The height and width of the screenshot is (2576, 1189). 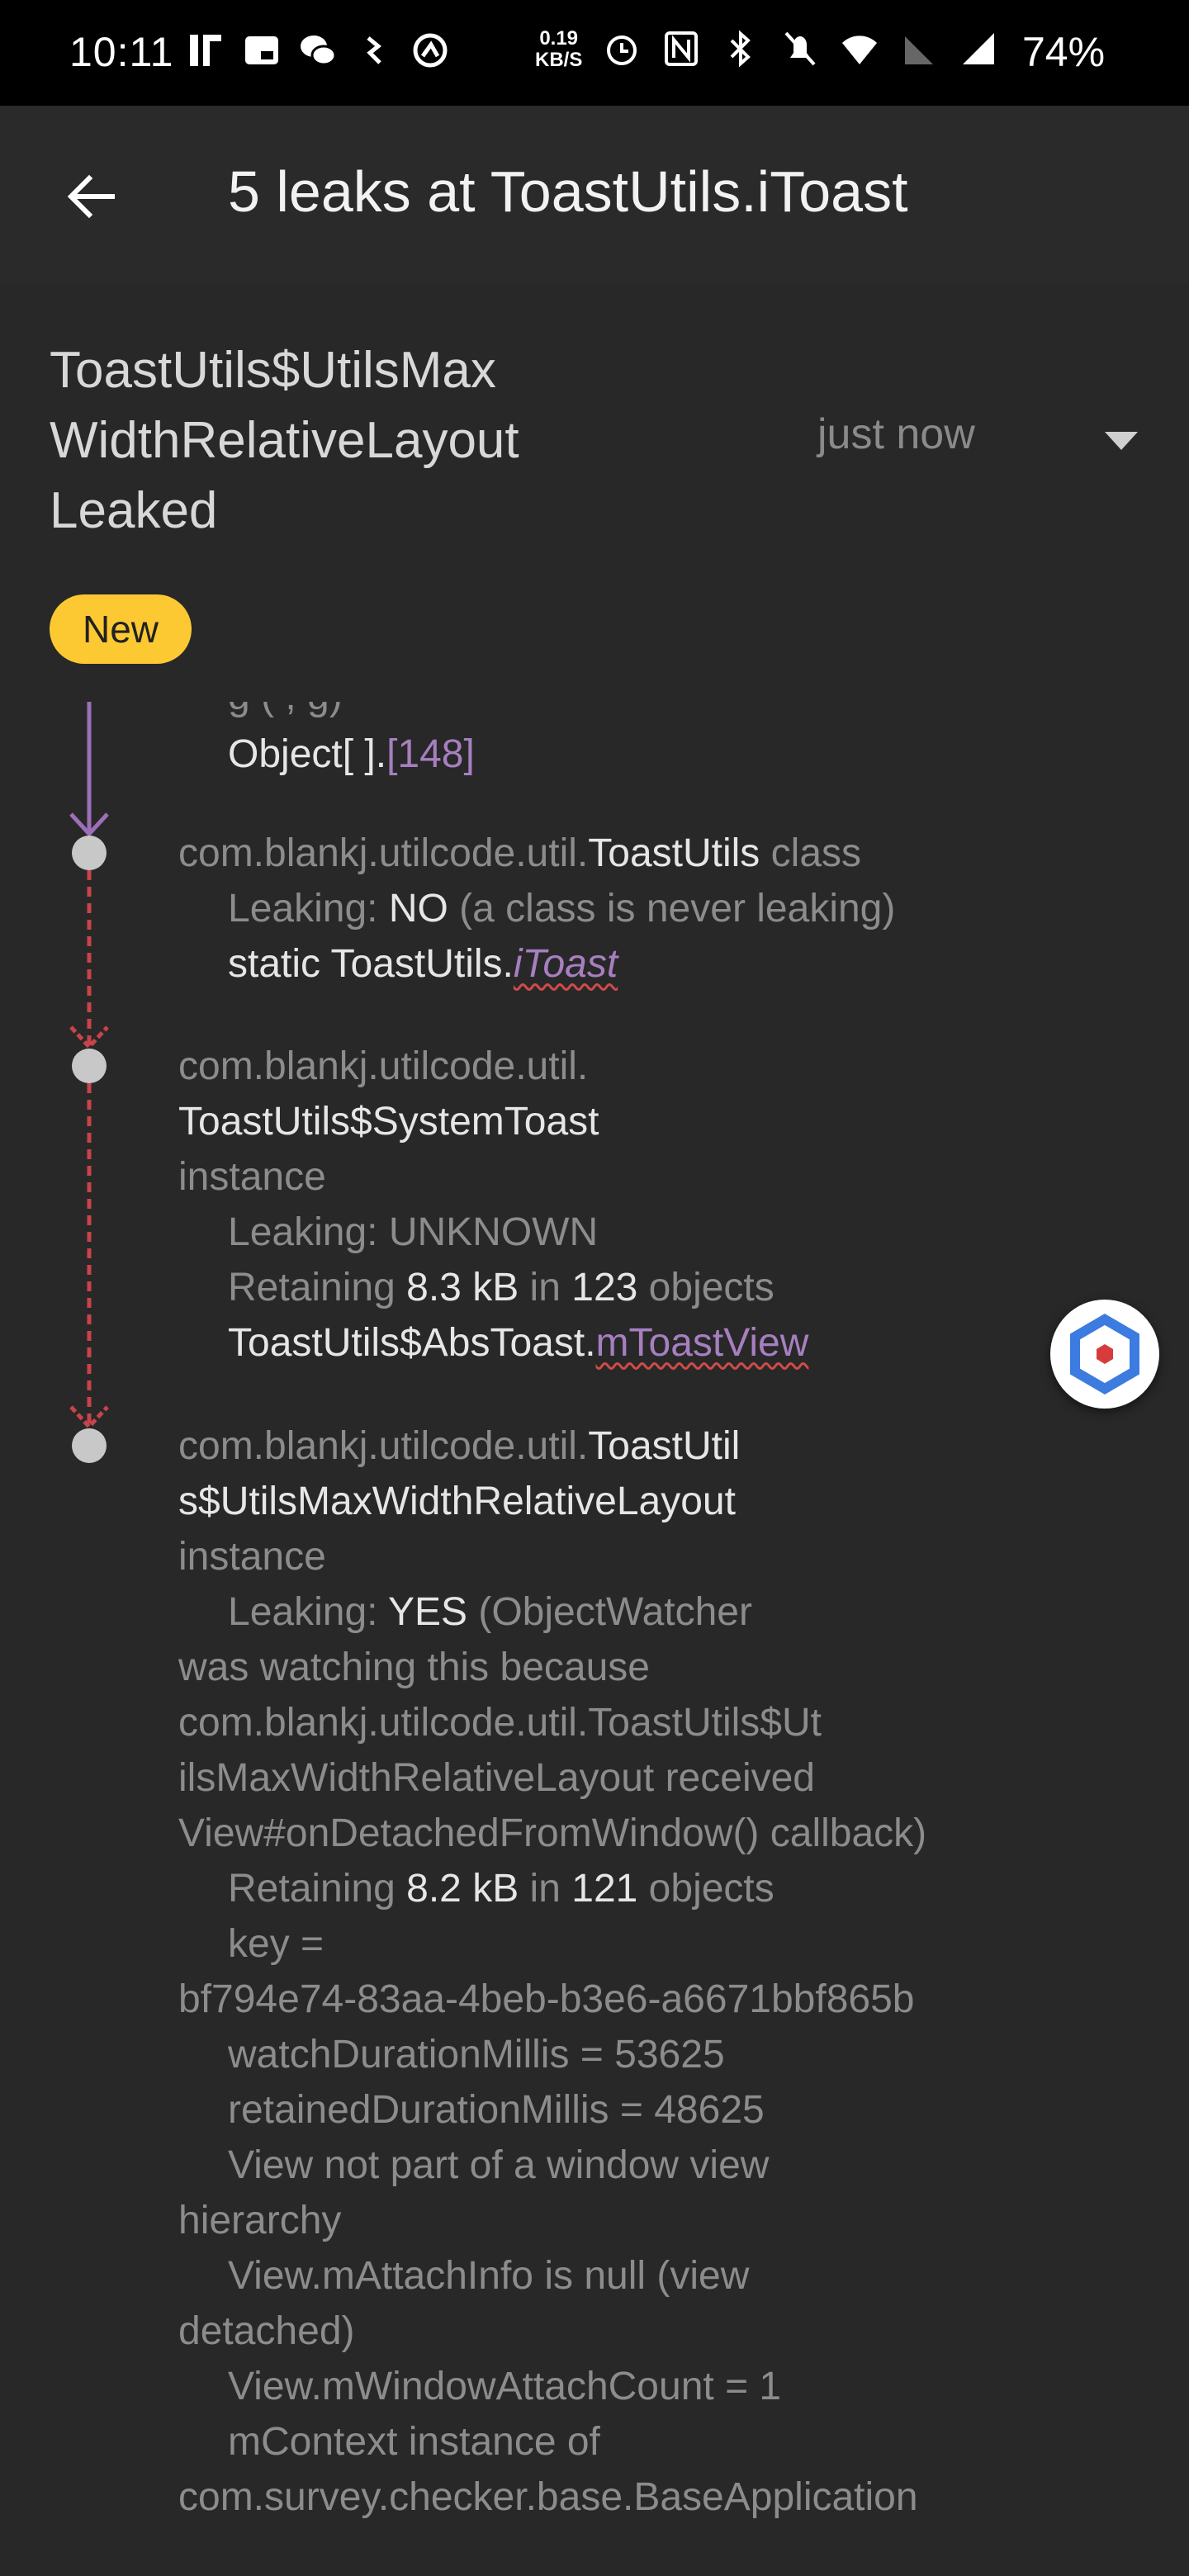 I want to click on trace-clipped-reference: Object[ ].[148], so click(x=351, y=754).